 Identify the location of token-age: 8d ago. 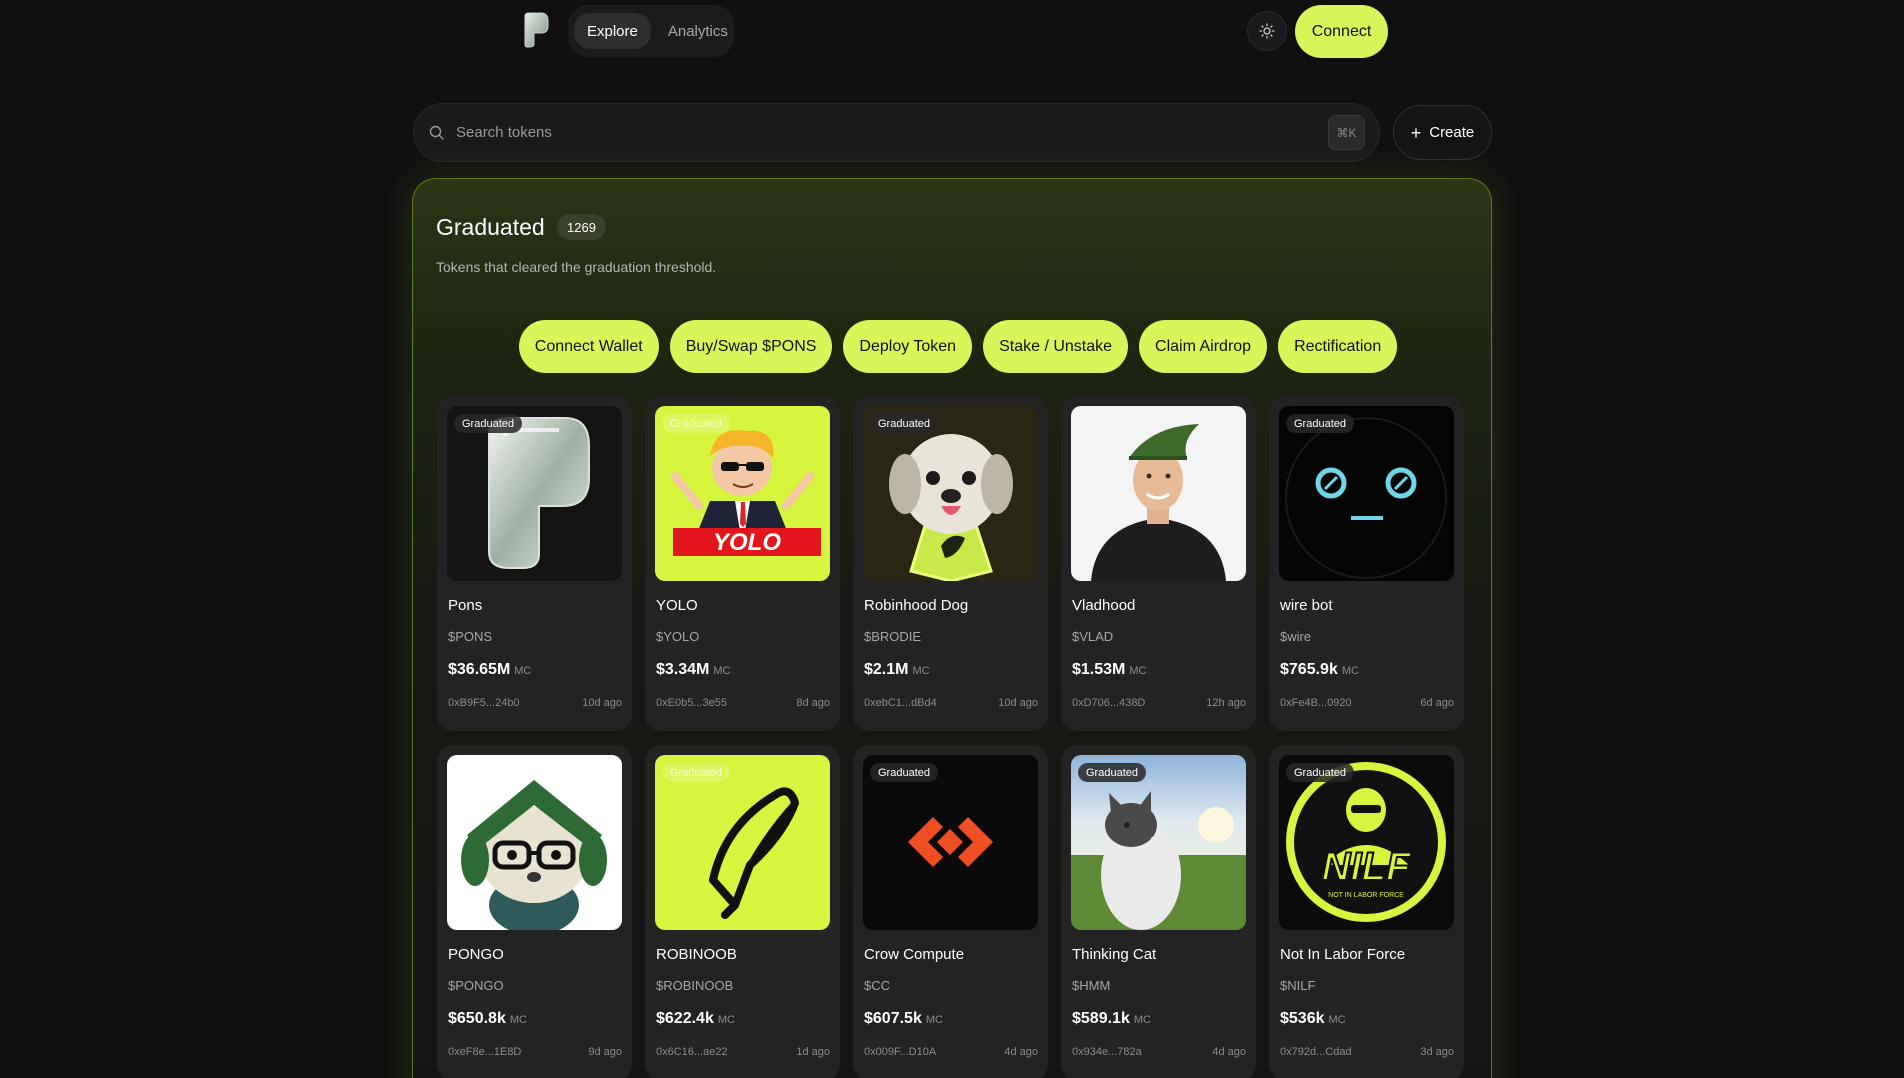
(813, 703).